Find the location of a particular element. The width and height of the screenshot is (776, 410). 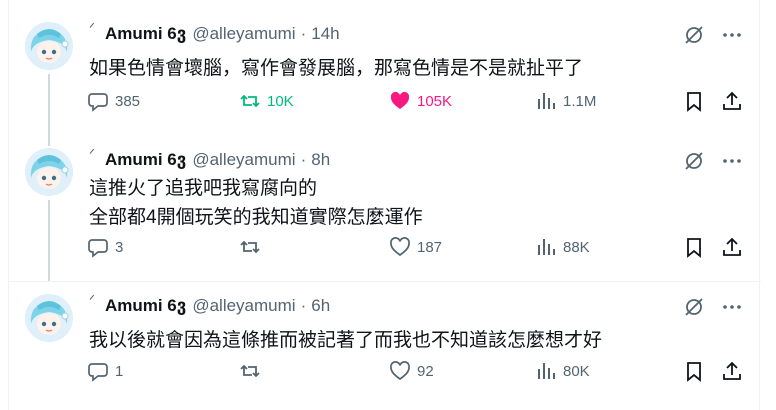

action-bar: 3 187 88K is located at coordinates (417, 250).